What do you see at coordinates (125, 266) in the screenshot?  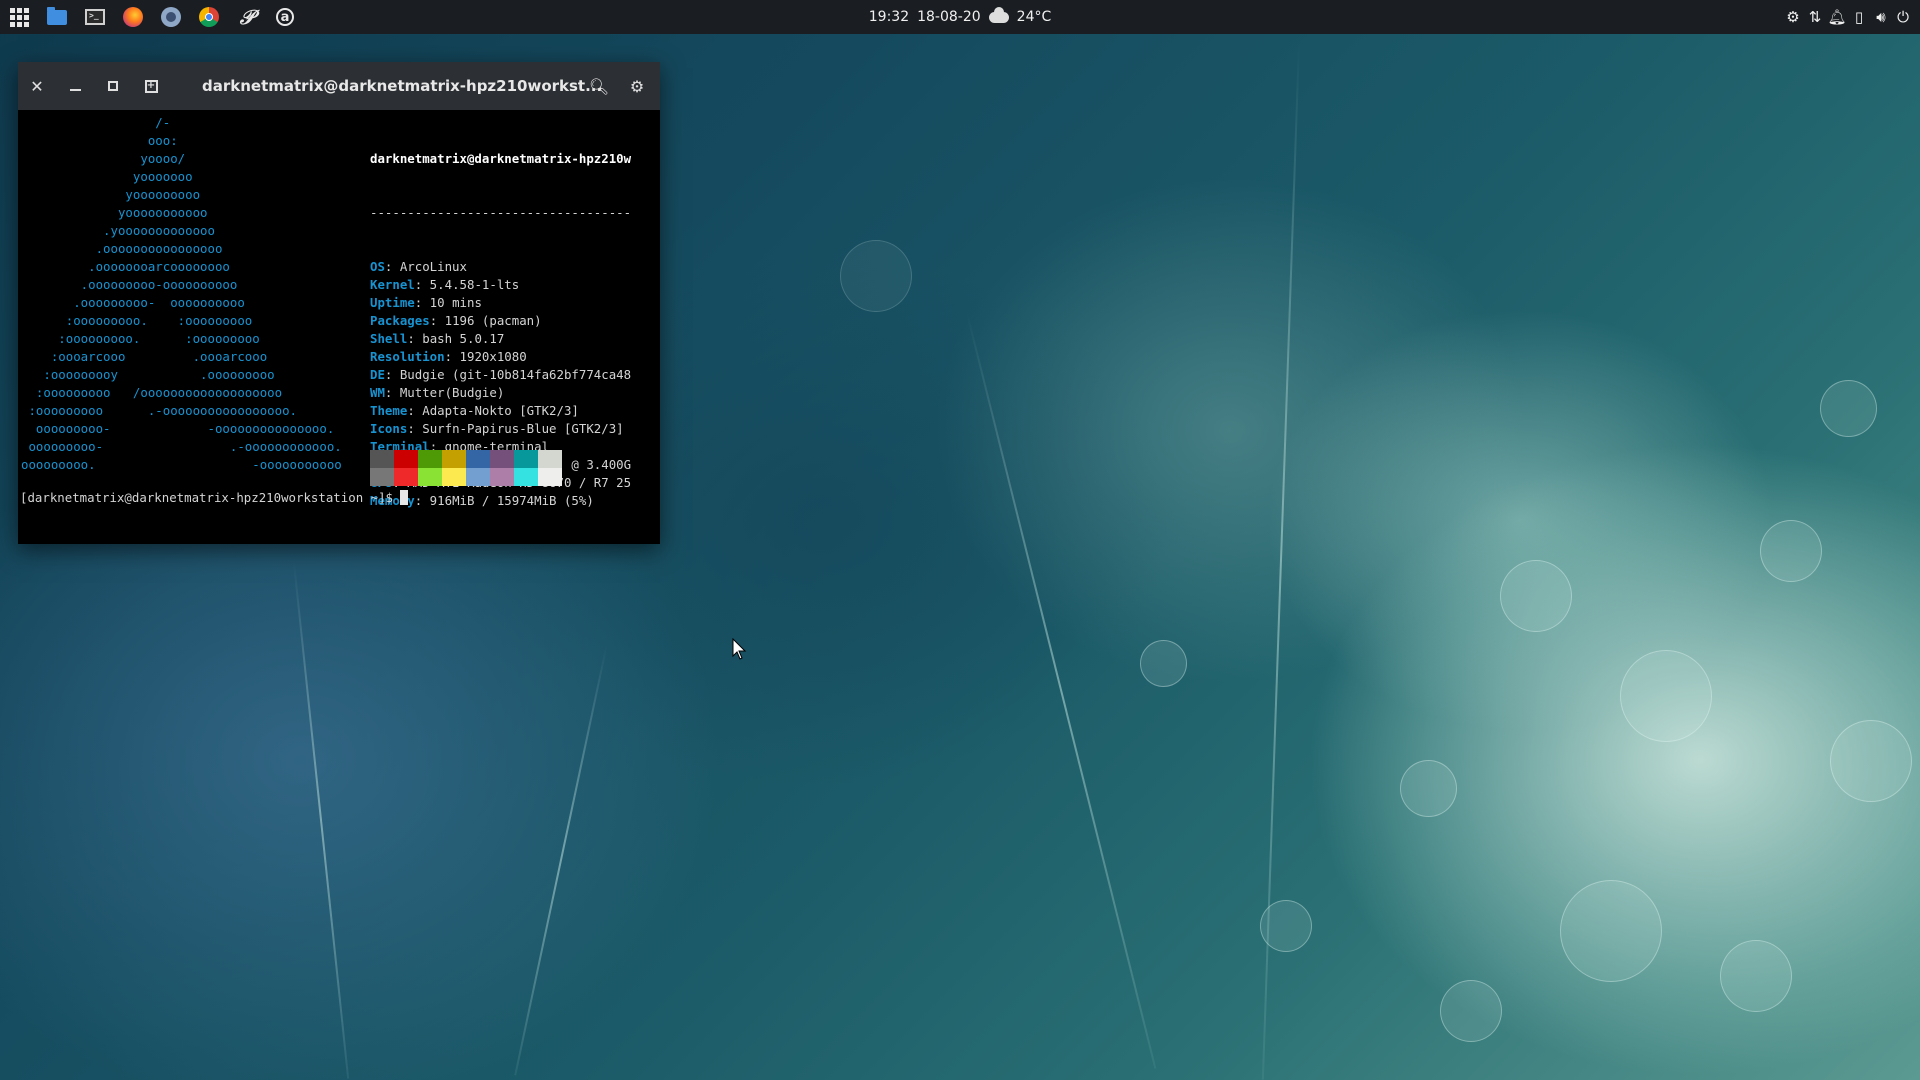 I see `ascii-line: .oooooooarcoooooooo` at bounding box center [125, 266].